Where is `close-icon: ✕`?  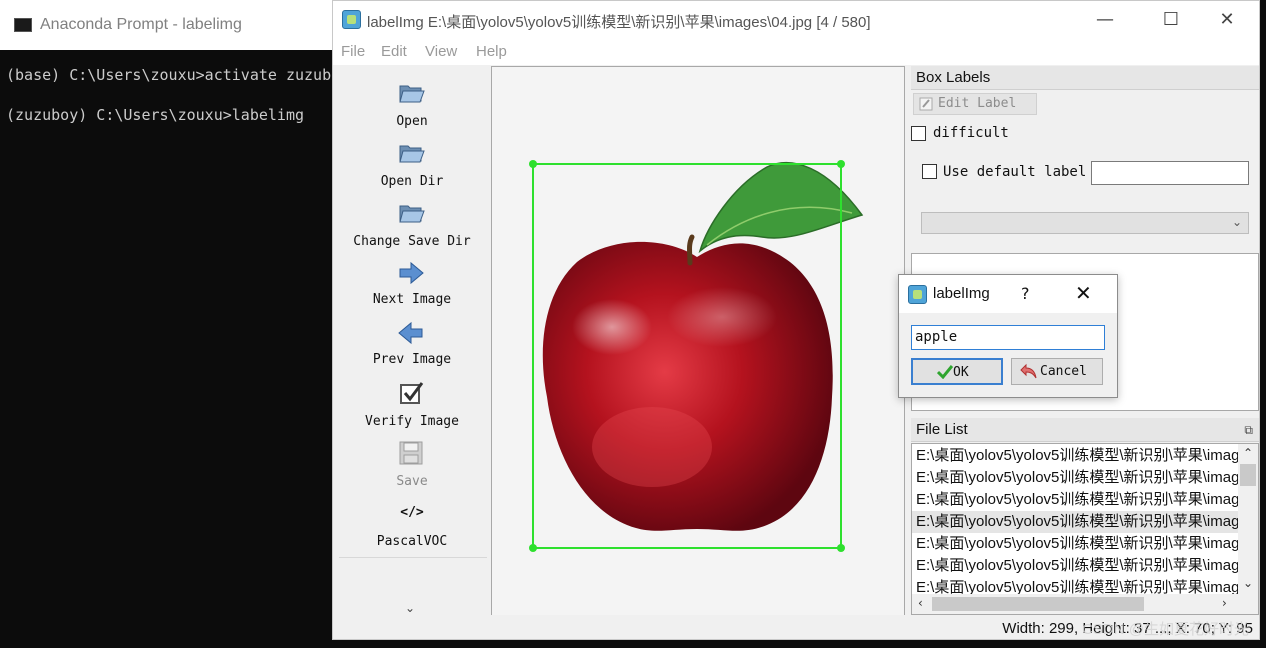
close-icon: ✕ is located at coordinates (1083, 293).